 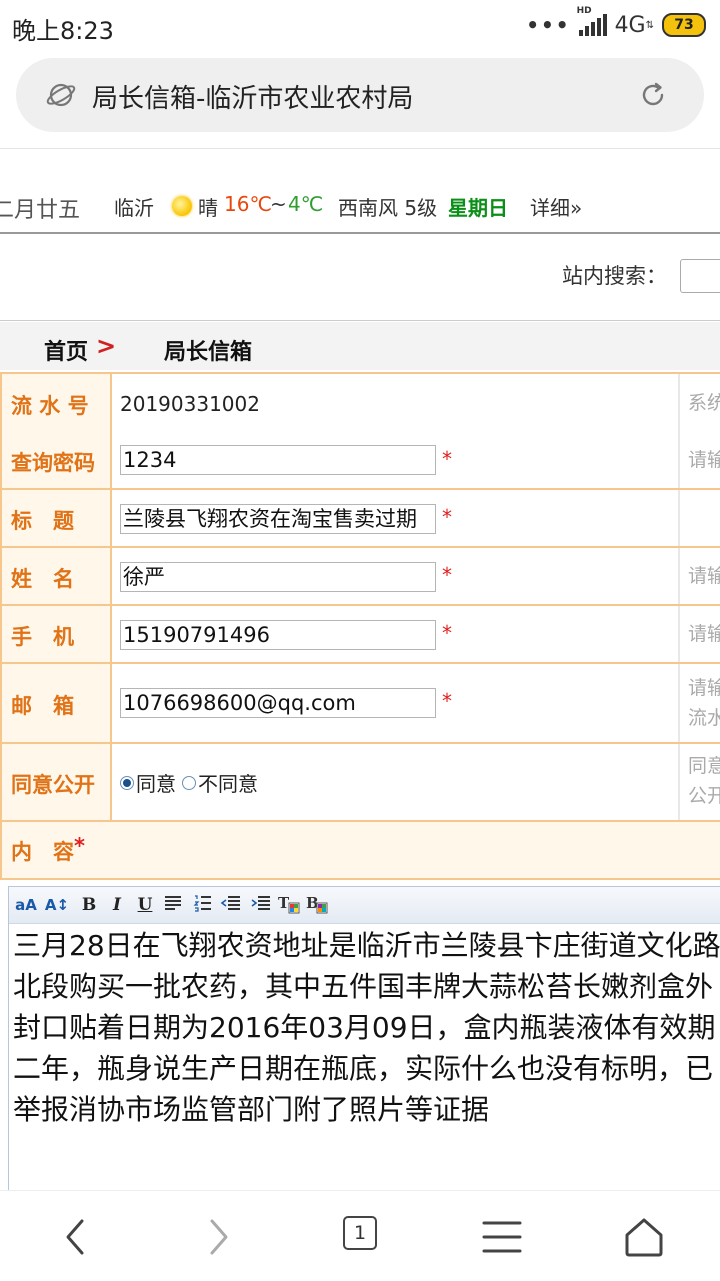 I want to click on serial-value: 20190331002, so click(x=190, y=404).